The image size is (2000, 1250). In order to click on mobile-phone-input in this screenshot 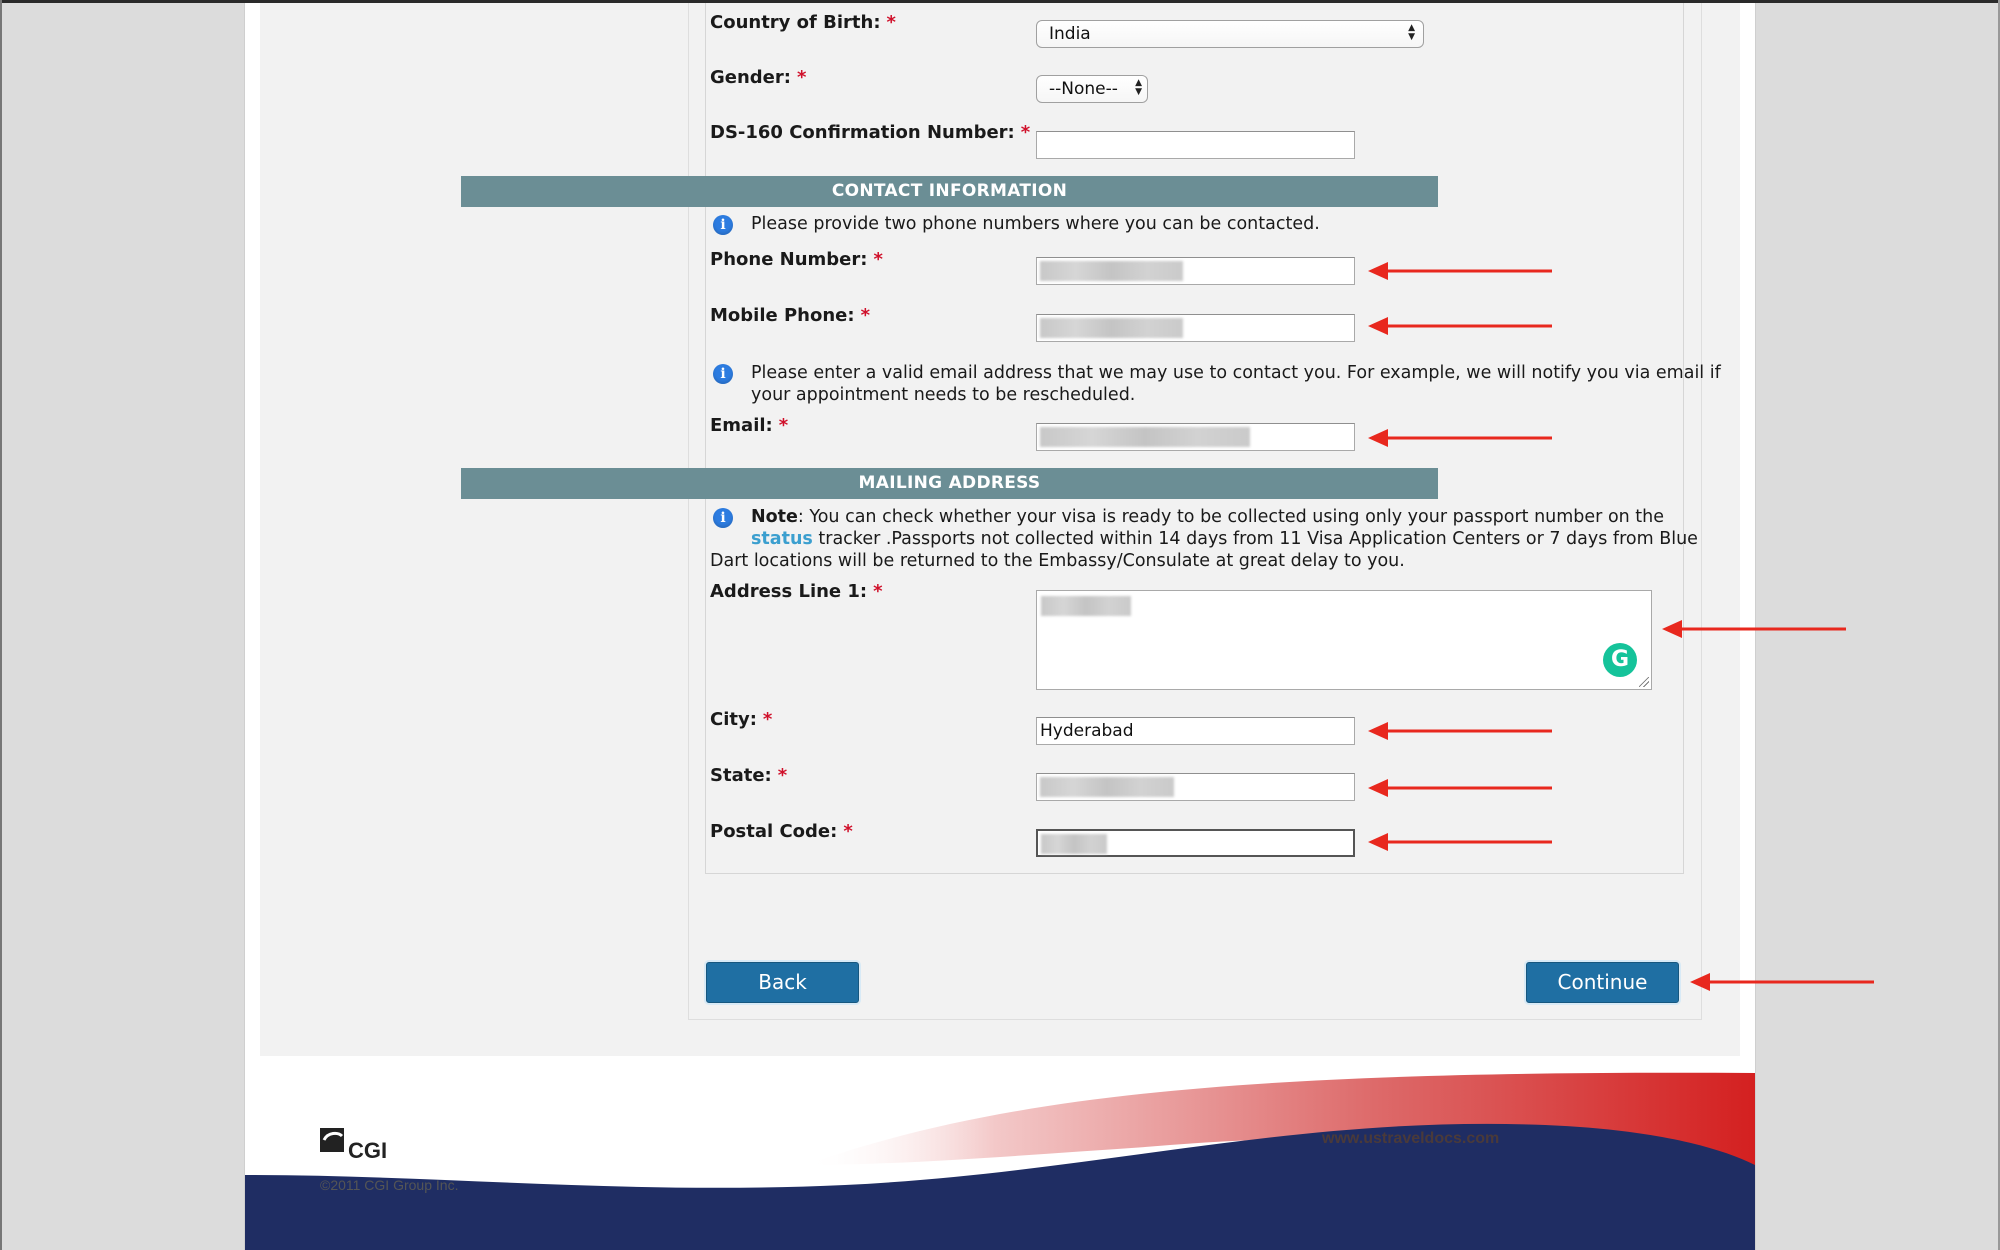, I will do `click(1195, 328)`.